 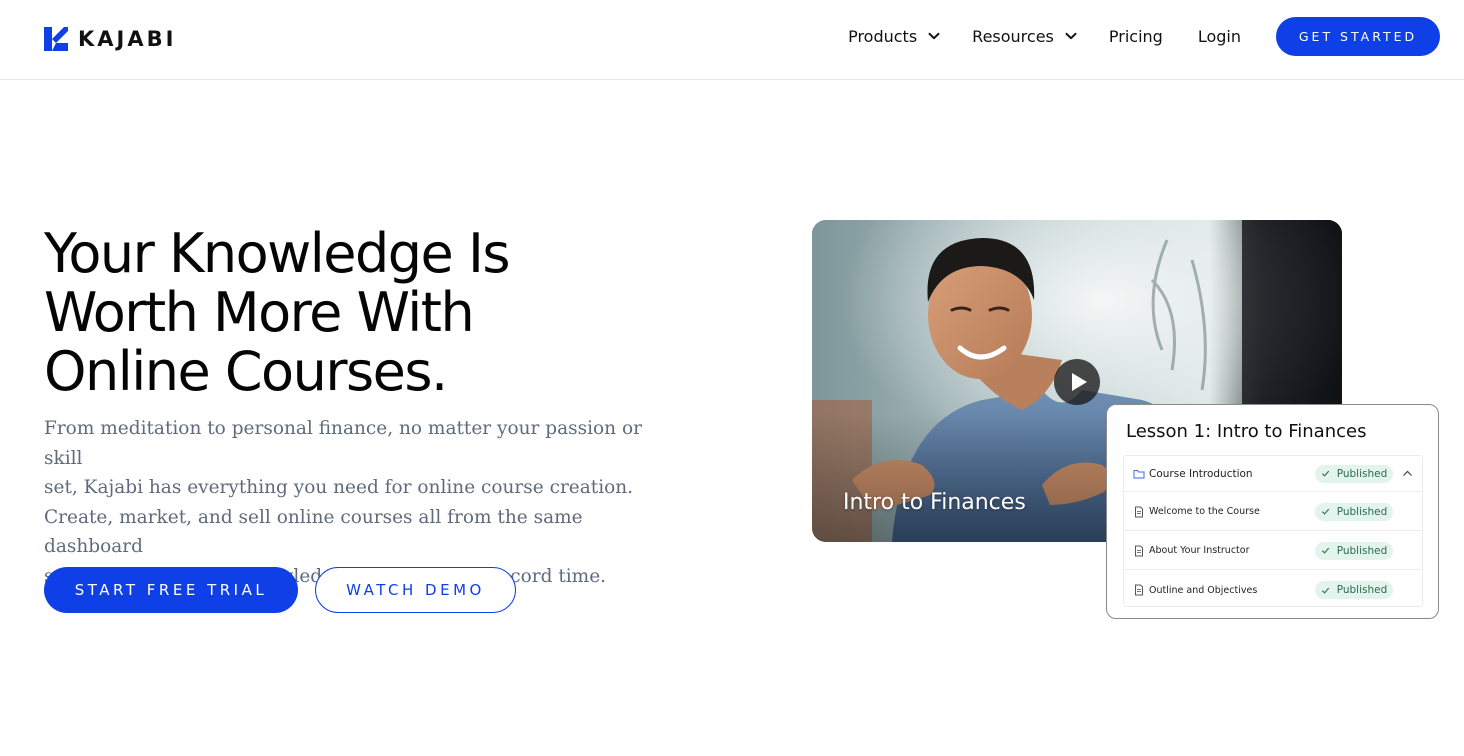 I want to click on lesson-row-about-instructor: About Your Instructor Published, so click(x=1273, y=551).